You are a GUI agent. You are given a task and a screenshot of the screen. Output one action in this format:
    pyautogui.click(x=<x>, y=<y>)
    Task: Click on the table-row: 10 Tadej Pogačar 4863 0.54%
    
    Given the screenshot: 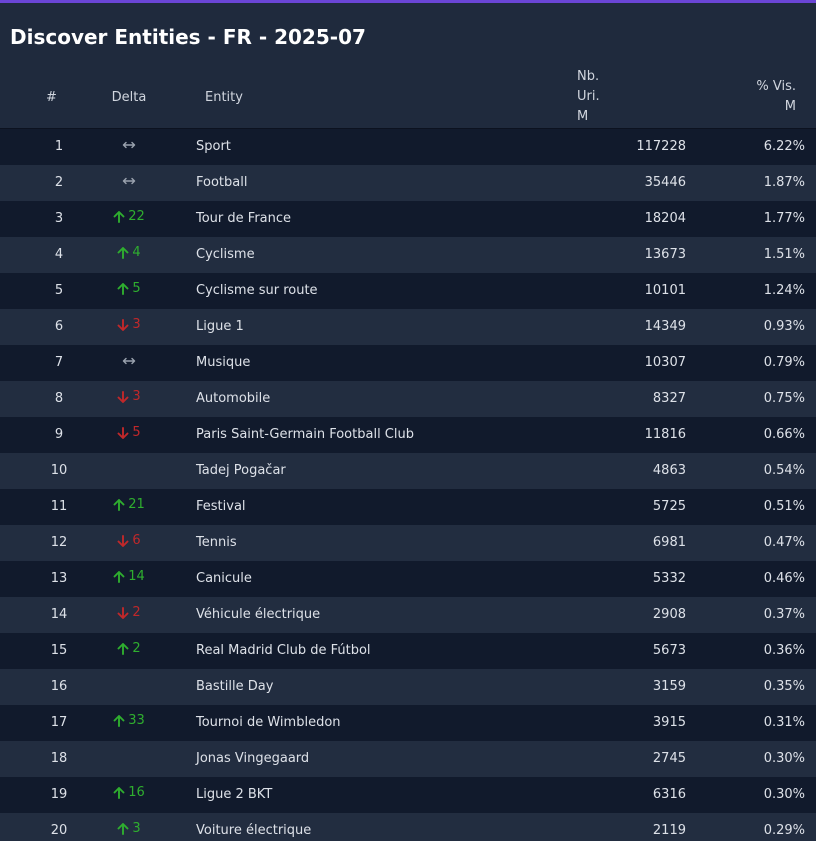 What is the action you would take?
    pyautogui.click(x=408, y=470)
    